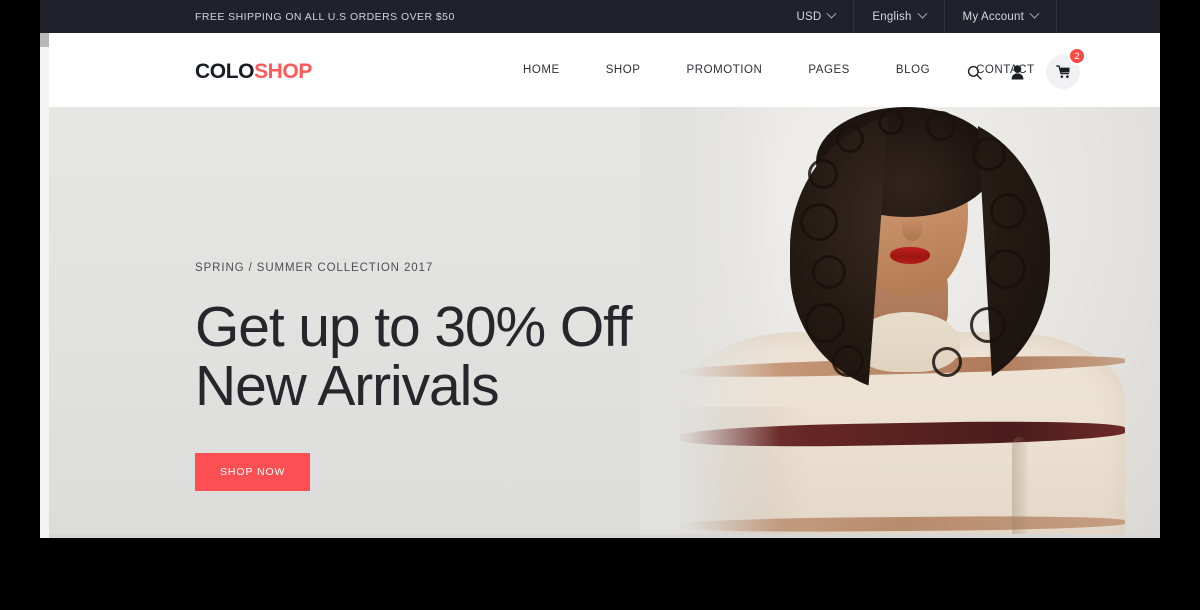 This screenshot has width=1200, height=610. What do you see at coordinates (541, 70) in the screenshot?
I see `nav-item-home: HOME` at bounding box center [541, 70].